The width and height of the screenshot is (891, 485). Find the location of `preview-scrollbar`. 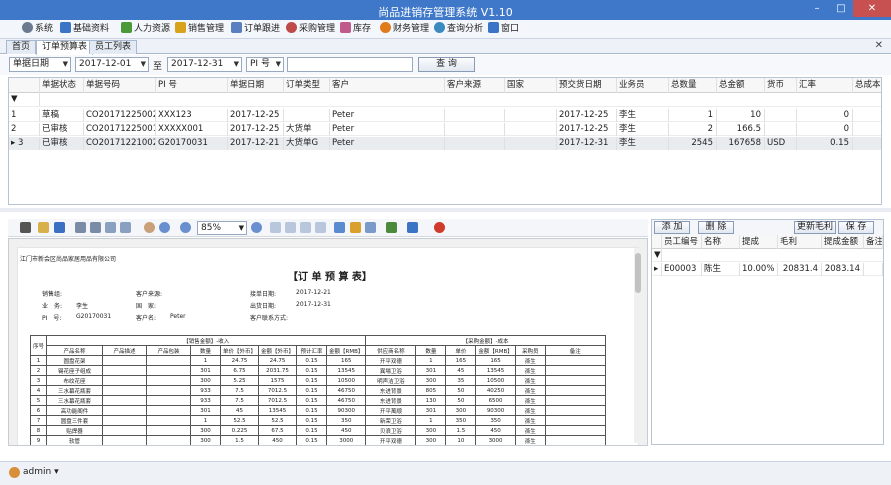

preview-scrollbar is located at coordinates (638, 345).